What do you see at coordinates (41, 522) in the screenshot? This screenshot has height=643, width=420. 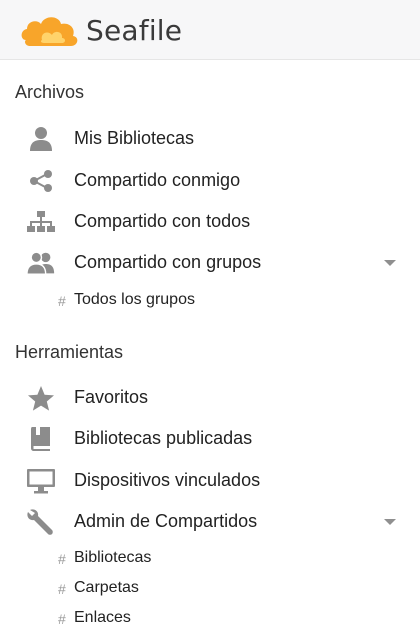 I see `wrench-icon` at bounding box center [41, 522].